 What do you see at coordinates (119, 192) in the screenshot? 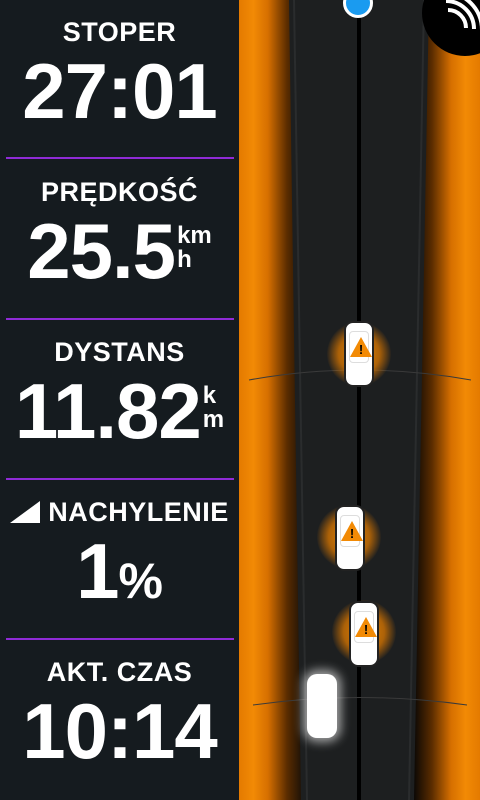
I see `speed-label: PRĘDKOŚĆ` at bounding box center [119, 192].